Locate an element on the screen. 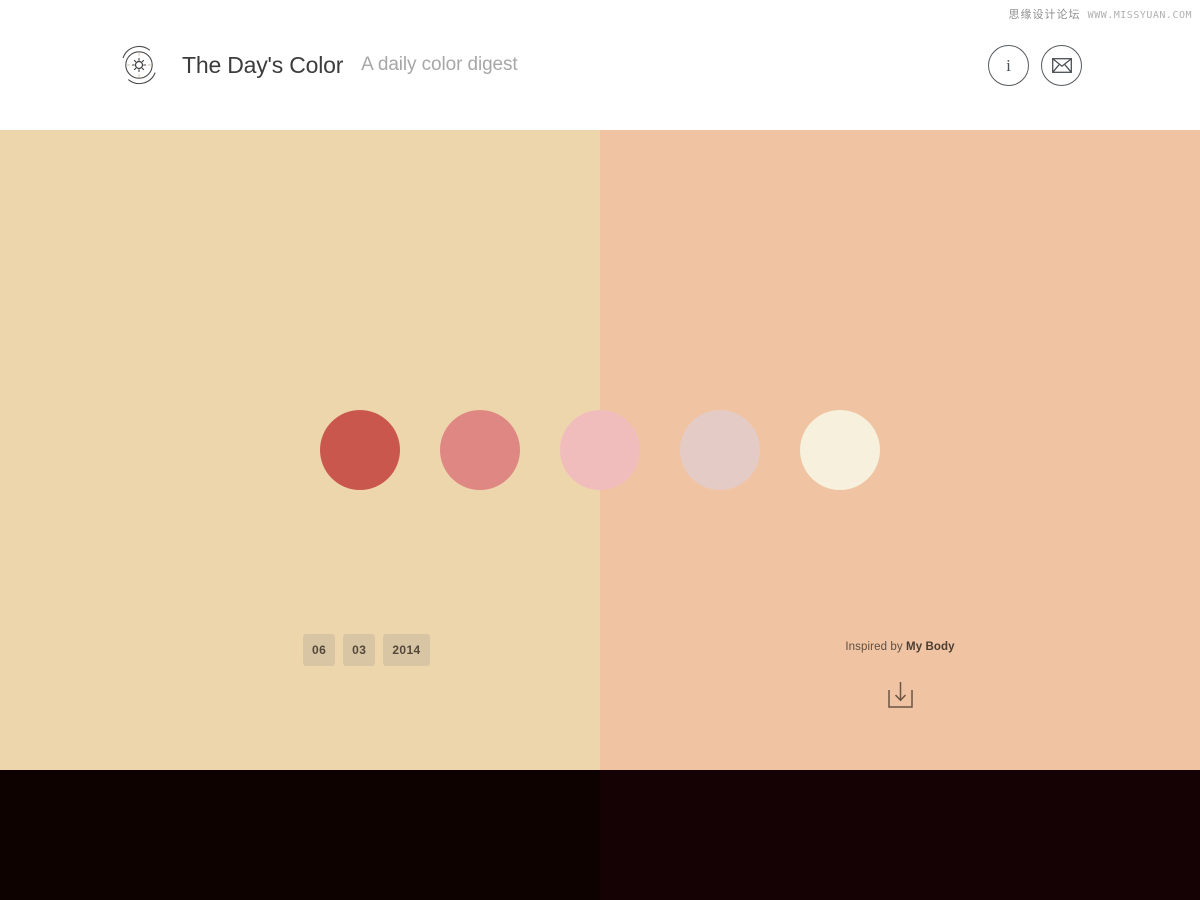  inspired-source-link: My Body is located at coordinates (930, 647).